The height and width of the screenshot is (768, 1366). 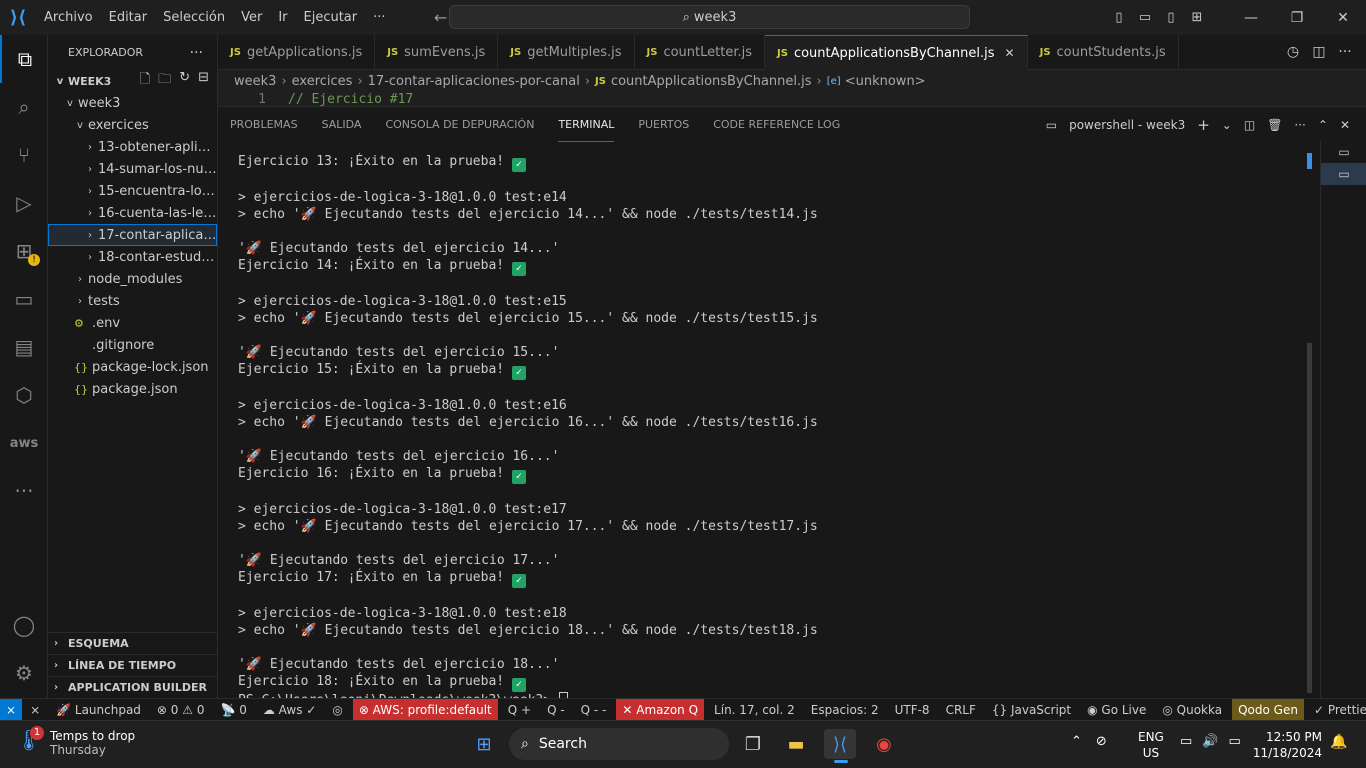 I want to click on search-view-icon: ⌕, so click(x=24, y=107).